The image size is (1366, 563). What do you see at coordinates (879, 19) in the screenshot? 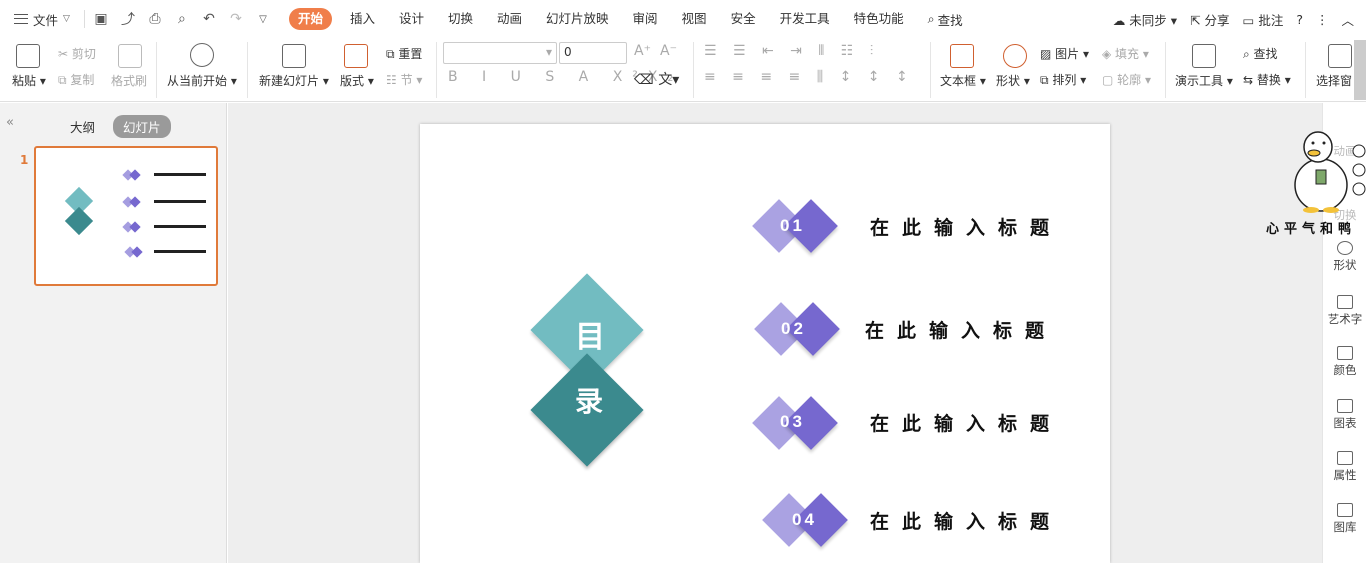
I see `tab-features: 特色功能` at bounding box center [879, 19].